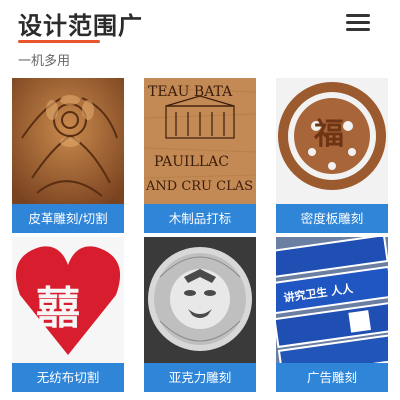 Image resolution: width=400 pixels, height=400 pixels. Describe the element at coordinates (68, 218) in the screenshot. I see `card-label: 皮革雕刻/切割` at that location.